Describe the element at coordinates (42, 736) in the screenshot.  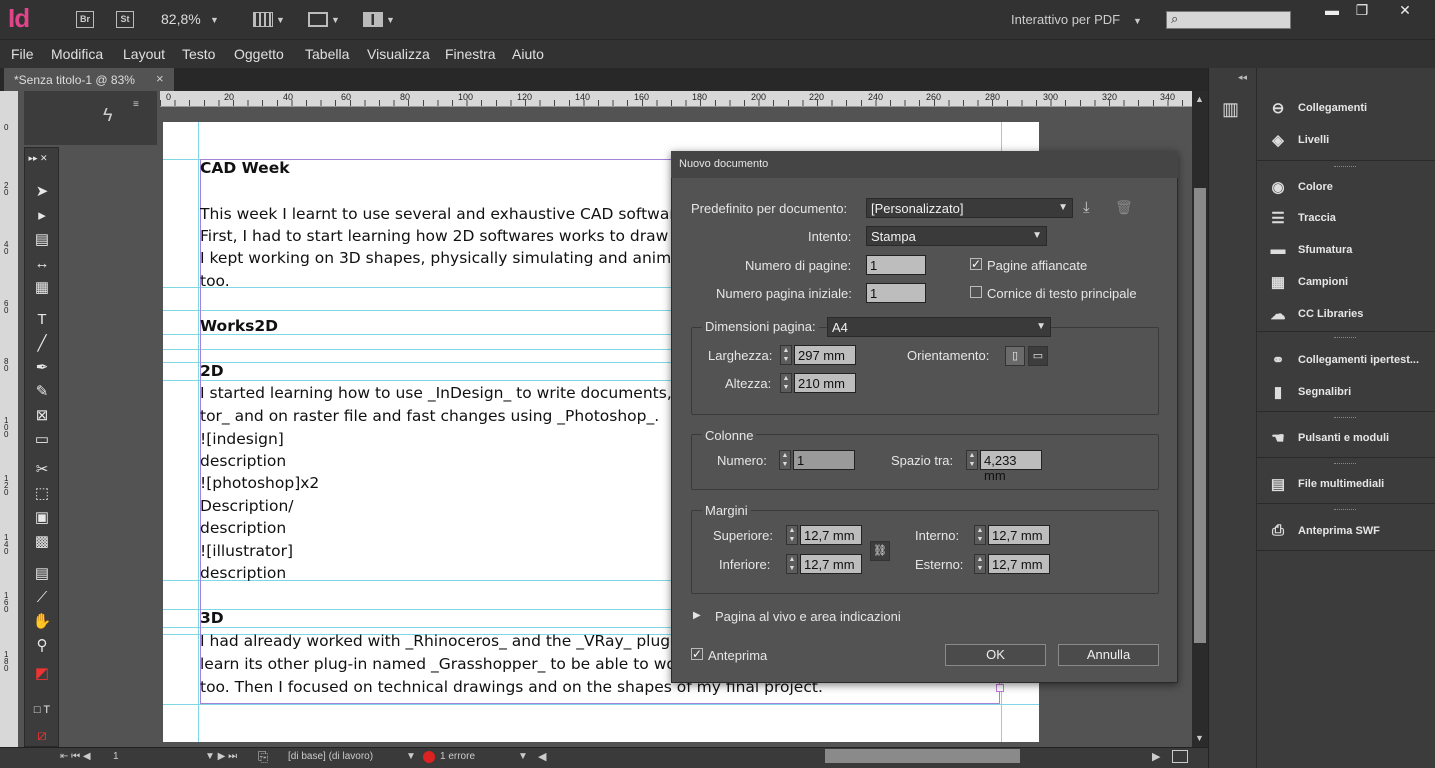
I see `apply-none-icon: ⧄` at that location.